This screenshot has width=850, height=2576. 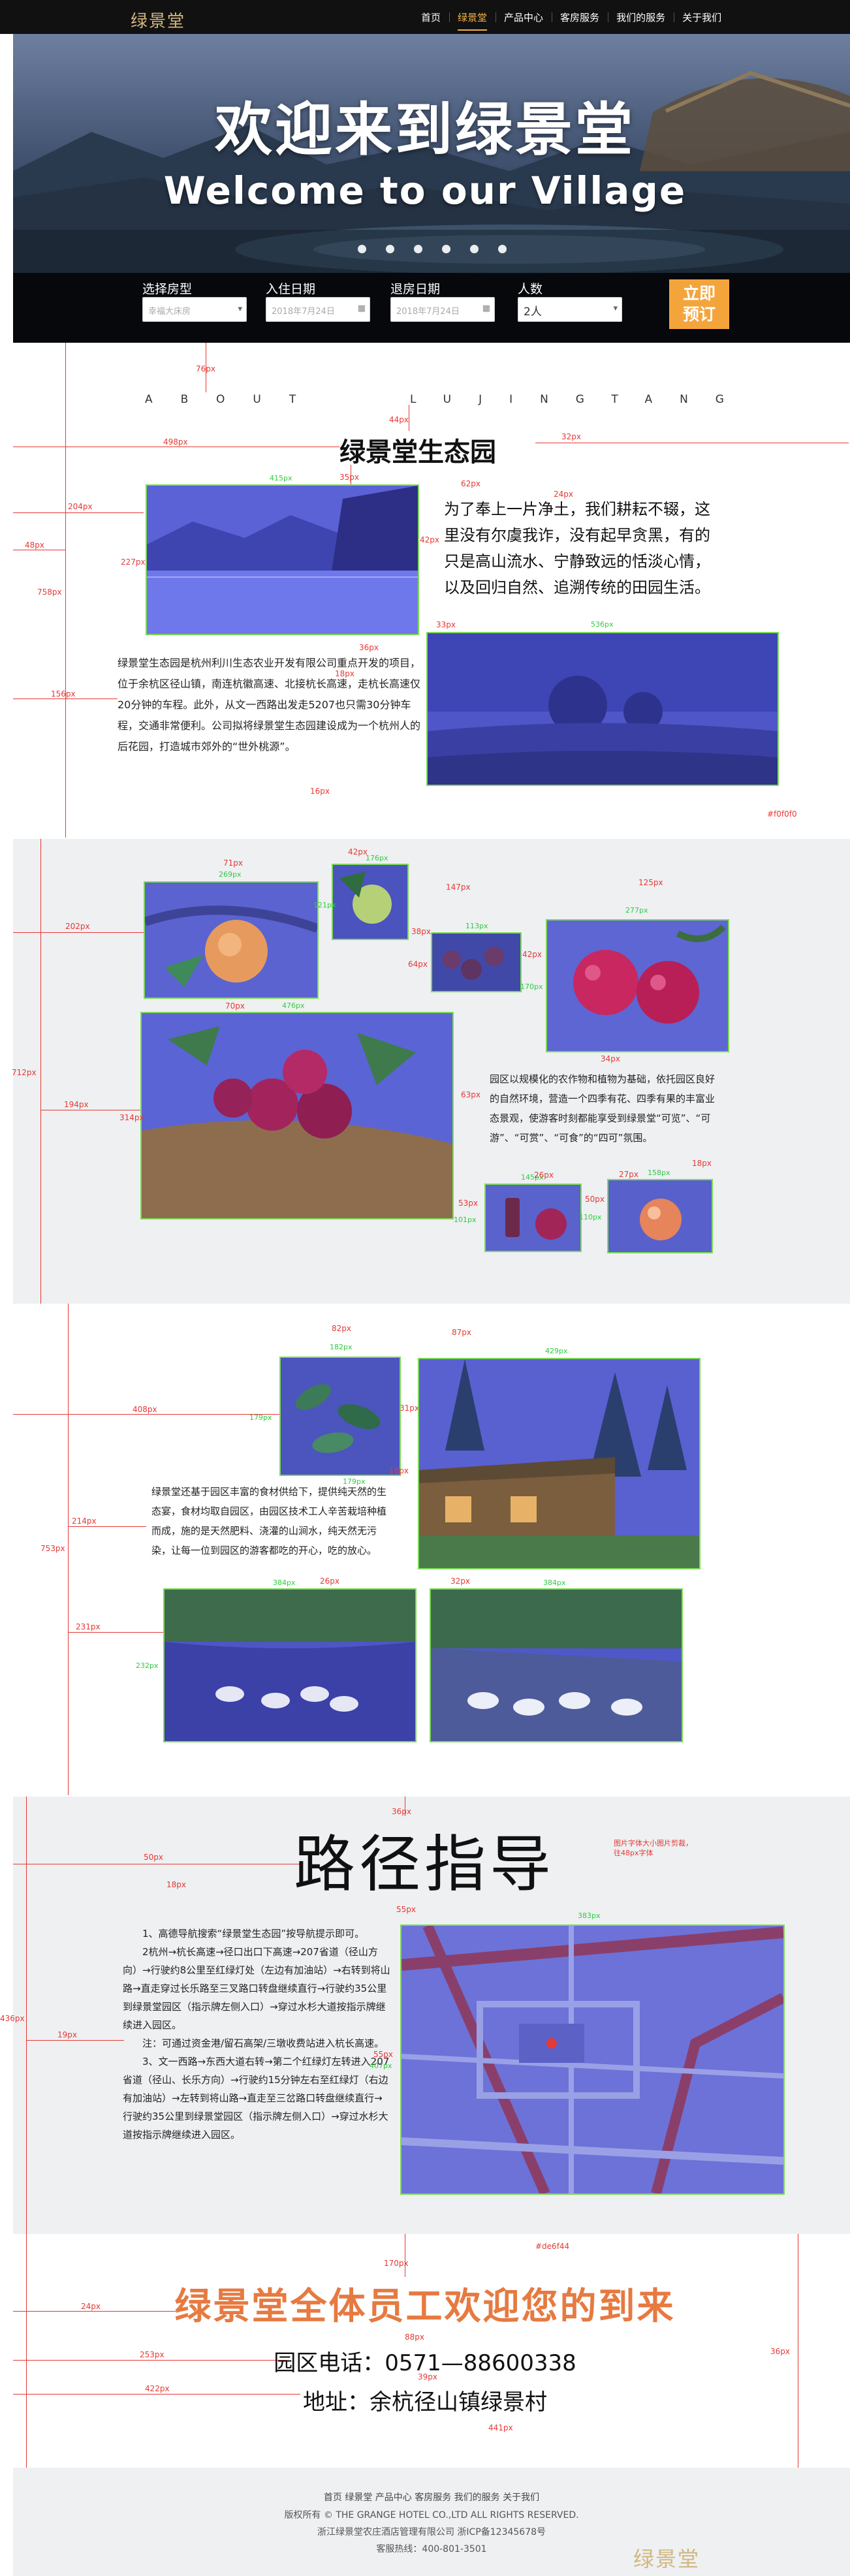 I want to click on book-now-line1: 立即, so click(x=699, y=293).